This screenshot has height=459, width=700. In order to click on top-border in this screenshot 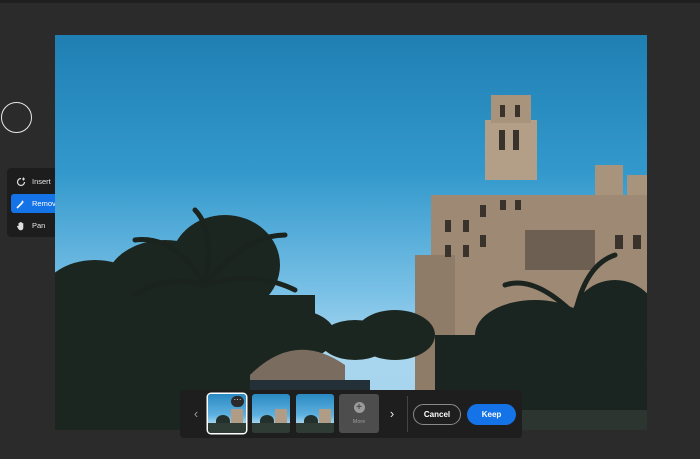, I will do `click(350, 1)`.